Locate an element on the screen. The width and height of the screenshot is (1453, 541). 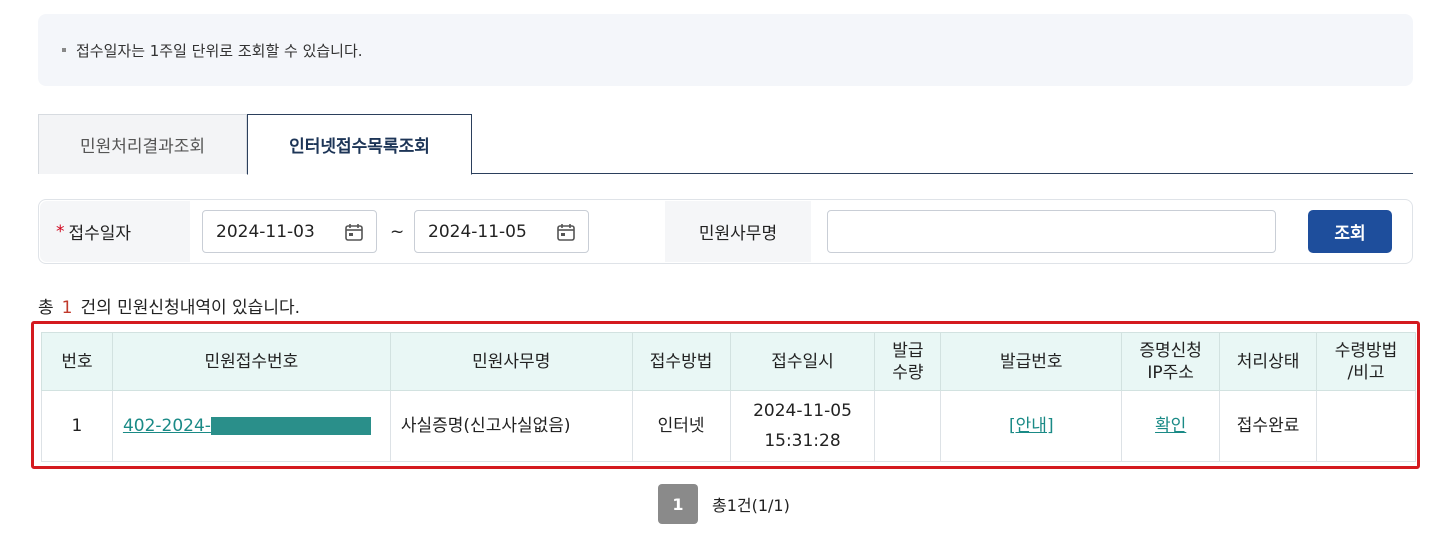
end-date-input: 2024-11-05 is located at coordinates (501, 231).